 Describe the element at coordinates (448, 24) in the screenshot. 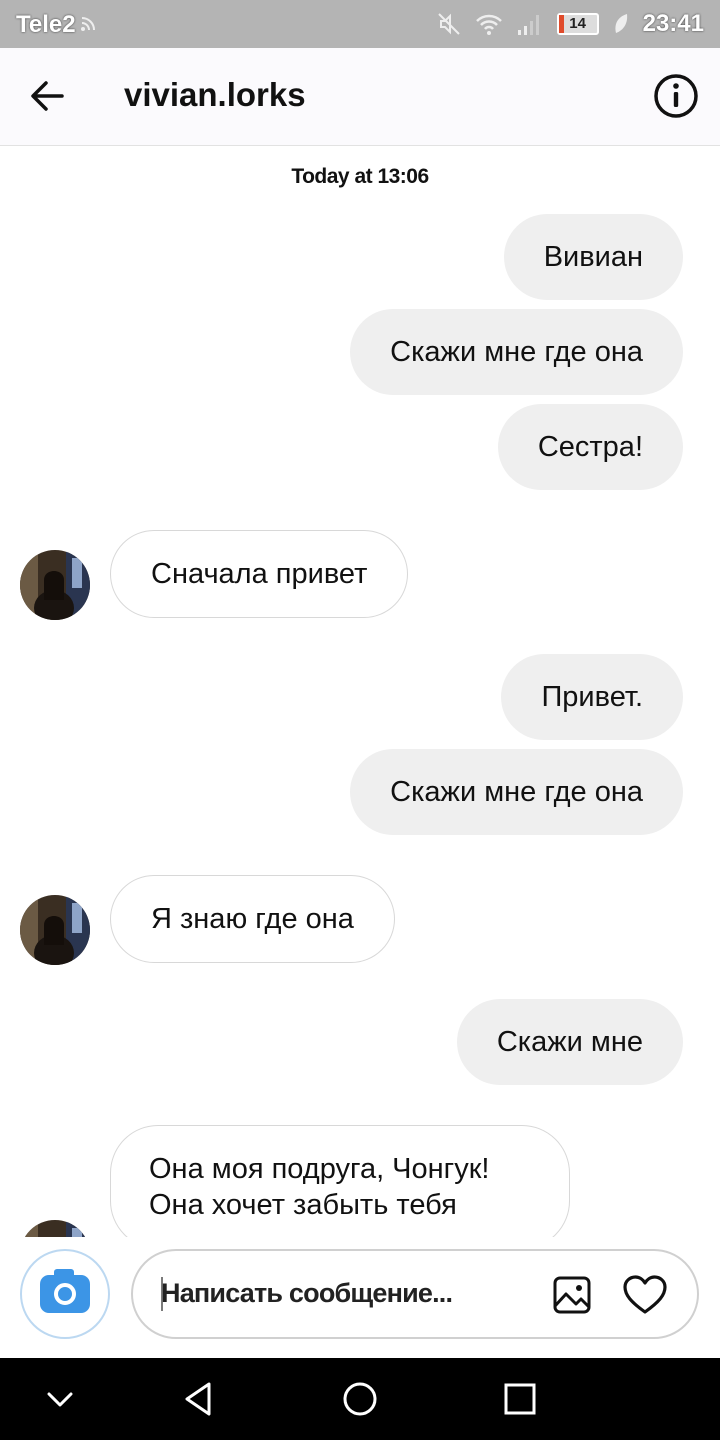

I see `mute-icon` at that location.